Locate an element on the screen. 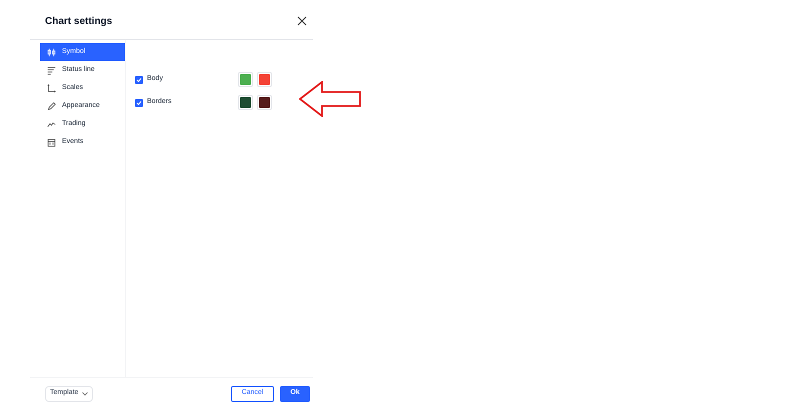 The image size is (799, 416). dialog-title: Chart settings is located at coordinates (78, 21).